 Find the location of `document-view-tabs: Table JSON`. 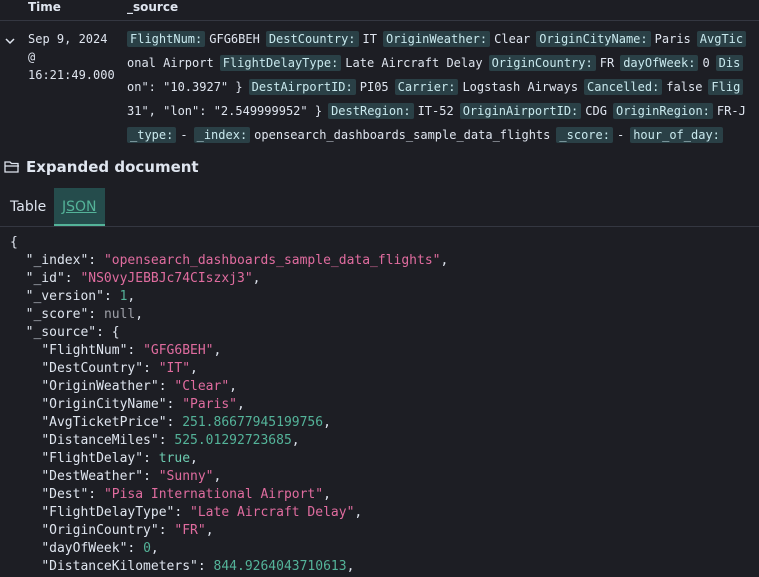

document-view-tabs: Table JSON is located at coordinates (379, 207).